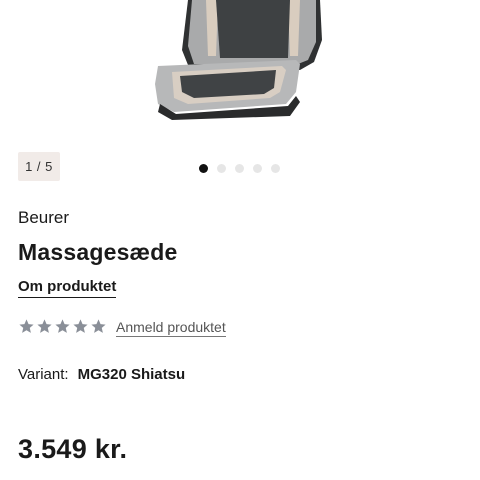  I want to click on image-counter: 1 / 5, so click(39, 166).